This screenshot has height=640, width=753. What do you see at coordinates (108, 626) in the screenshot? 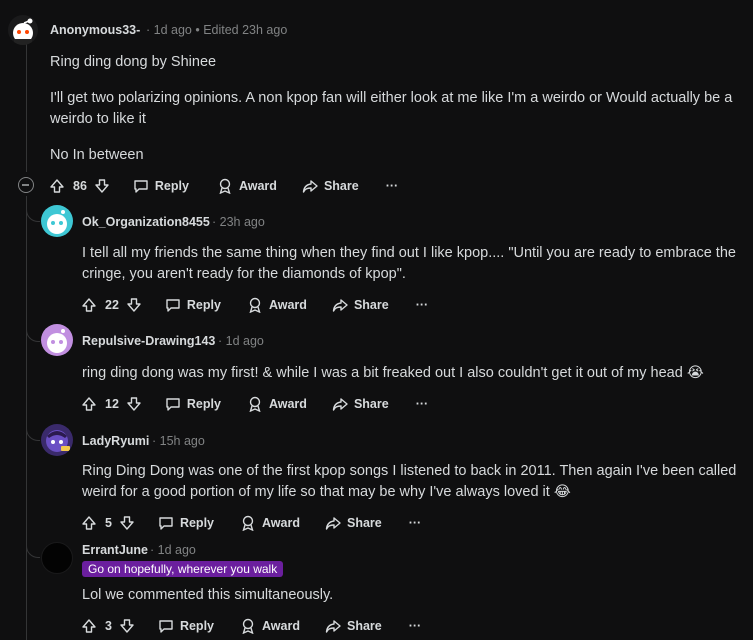
I see `vote-count: 3` at bounding box center [108, 626].